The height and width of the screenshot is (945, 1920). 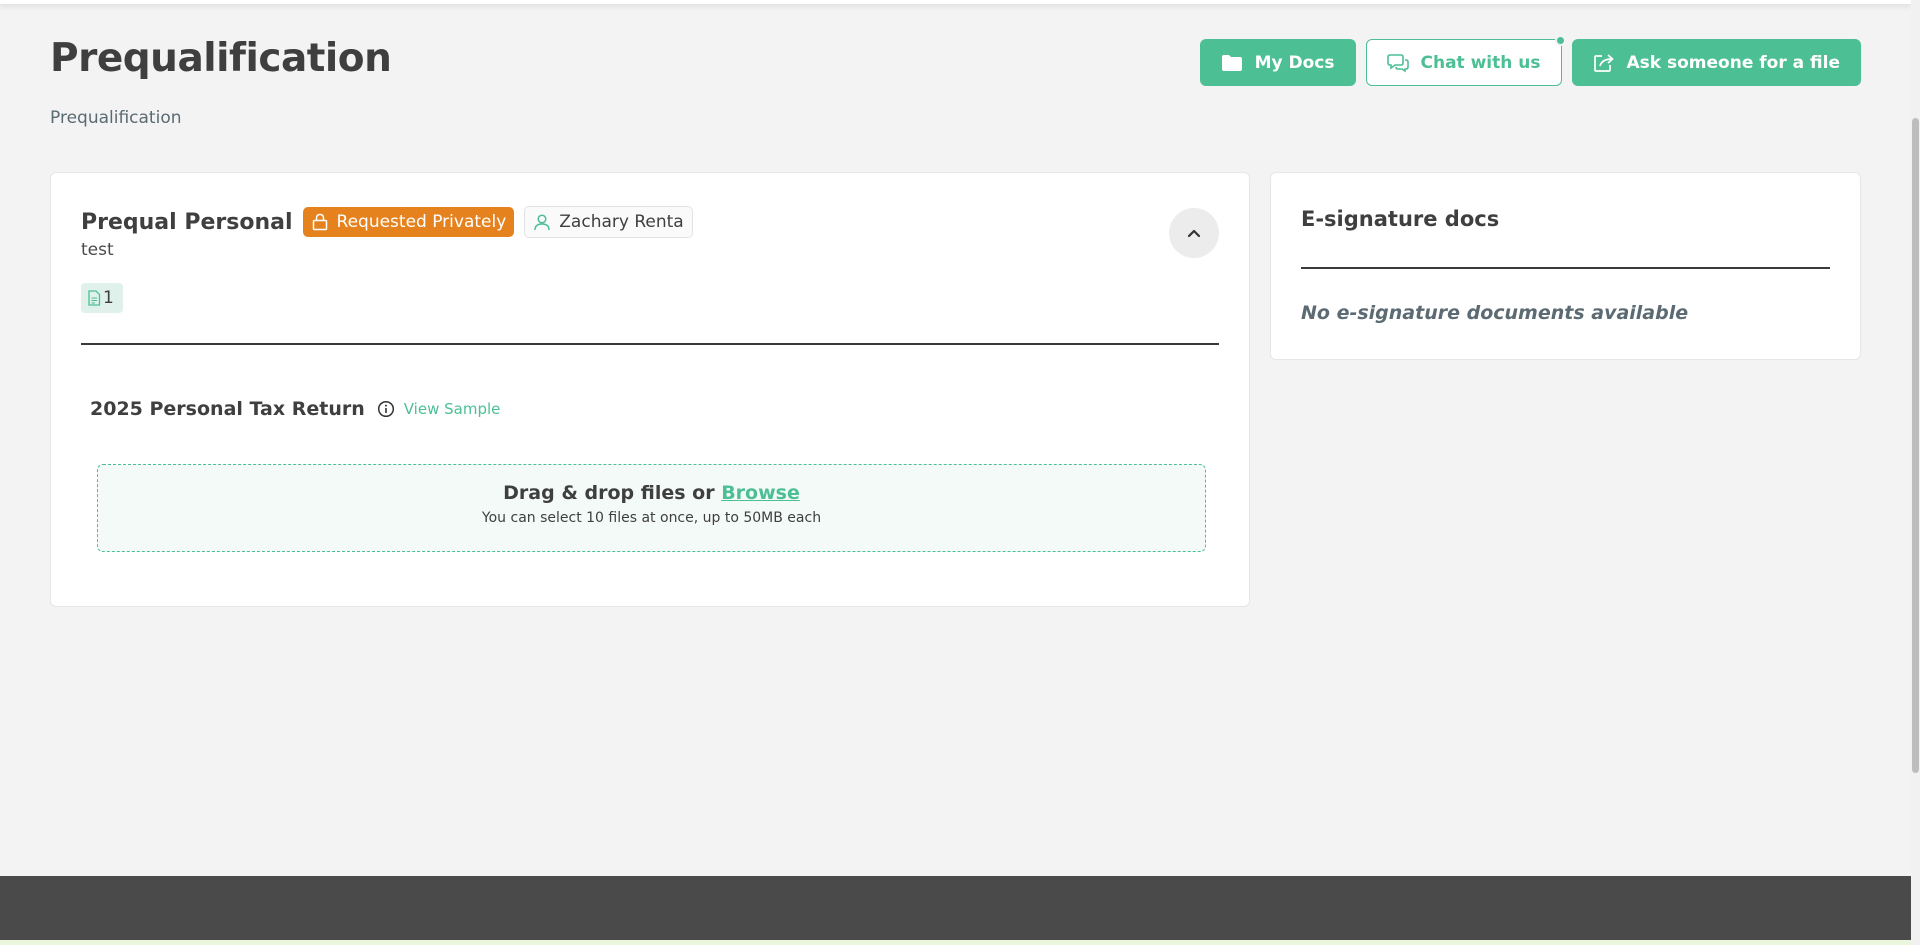 I want to click on assignee-badge: Zachary Renta, so click(x=608, y=222).